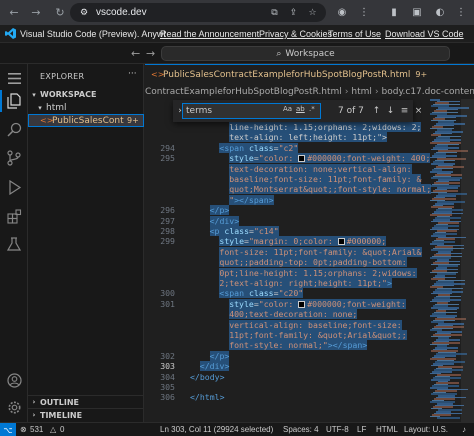  Describe the element at coordinates (209, 34) in the screenshot. I see `announcement-link: Read the Announcement` at that location.